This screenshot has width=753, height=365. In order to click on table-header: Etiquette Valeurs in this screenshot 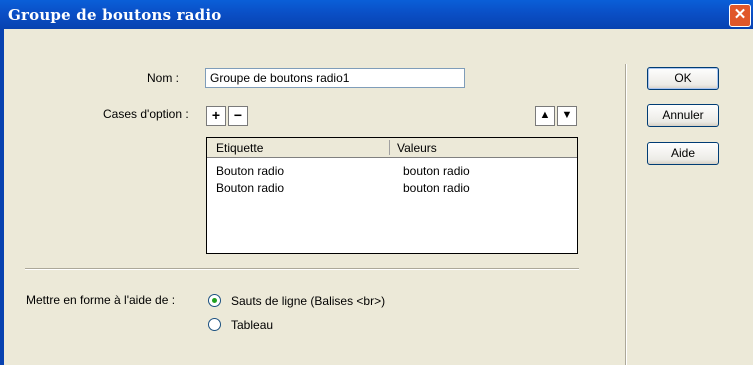, I will do `click(392, 148)`.